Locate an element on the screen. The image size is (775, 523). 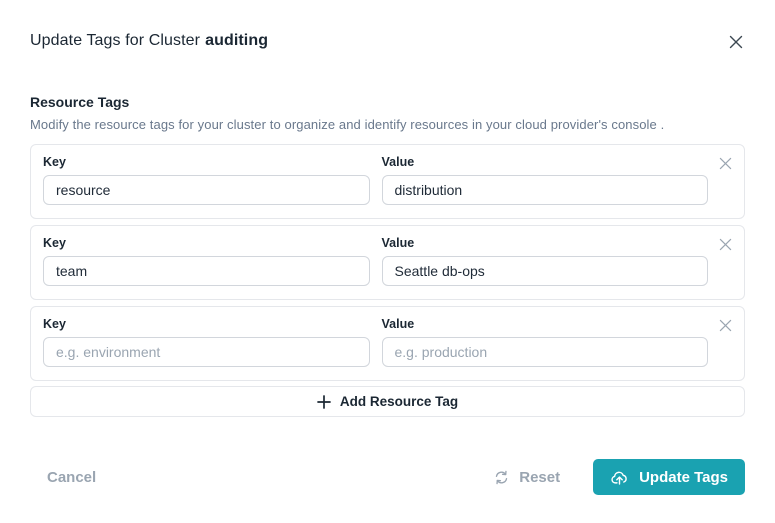
modal-title-prefix: Update Tags for Cluster is located at coordinates (115, 40).